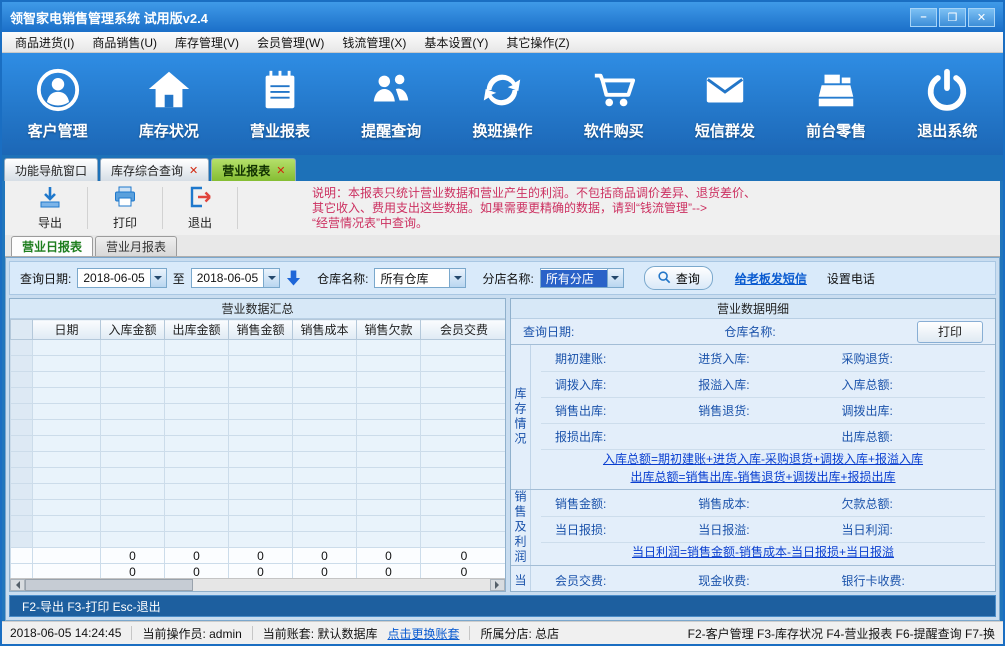  I want to click on tab-daily-report: 营业日报表, so click(52, 246).